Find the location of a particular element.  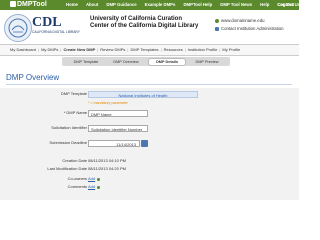

dmp-name-label: * DMP Name is located at coordinates (75, 113).